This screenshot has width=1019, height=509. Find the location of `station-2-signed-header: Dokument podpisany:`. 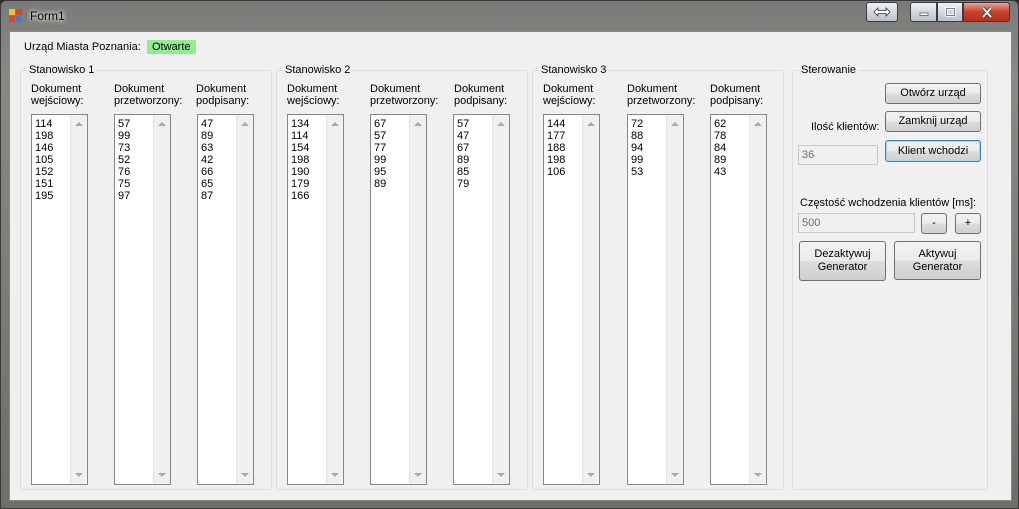

station-2-signed-header: Dokument podpisany: is located at coordinates (481, 95).